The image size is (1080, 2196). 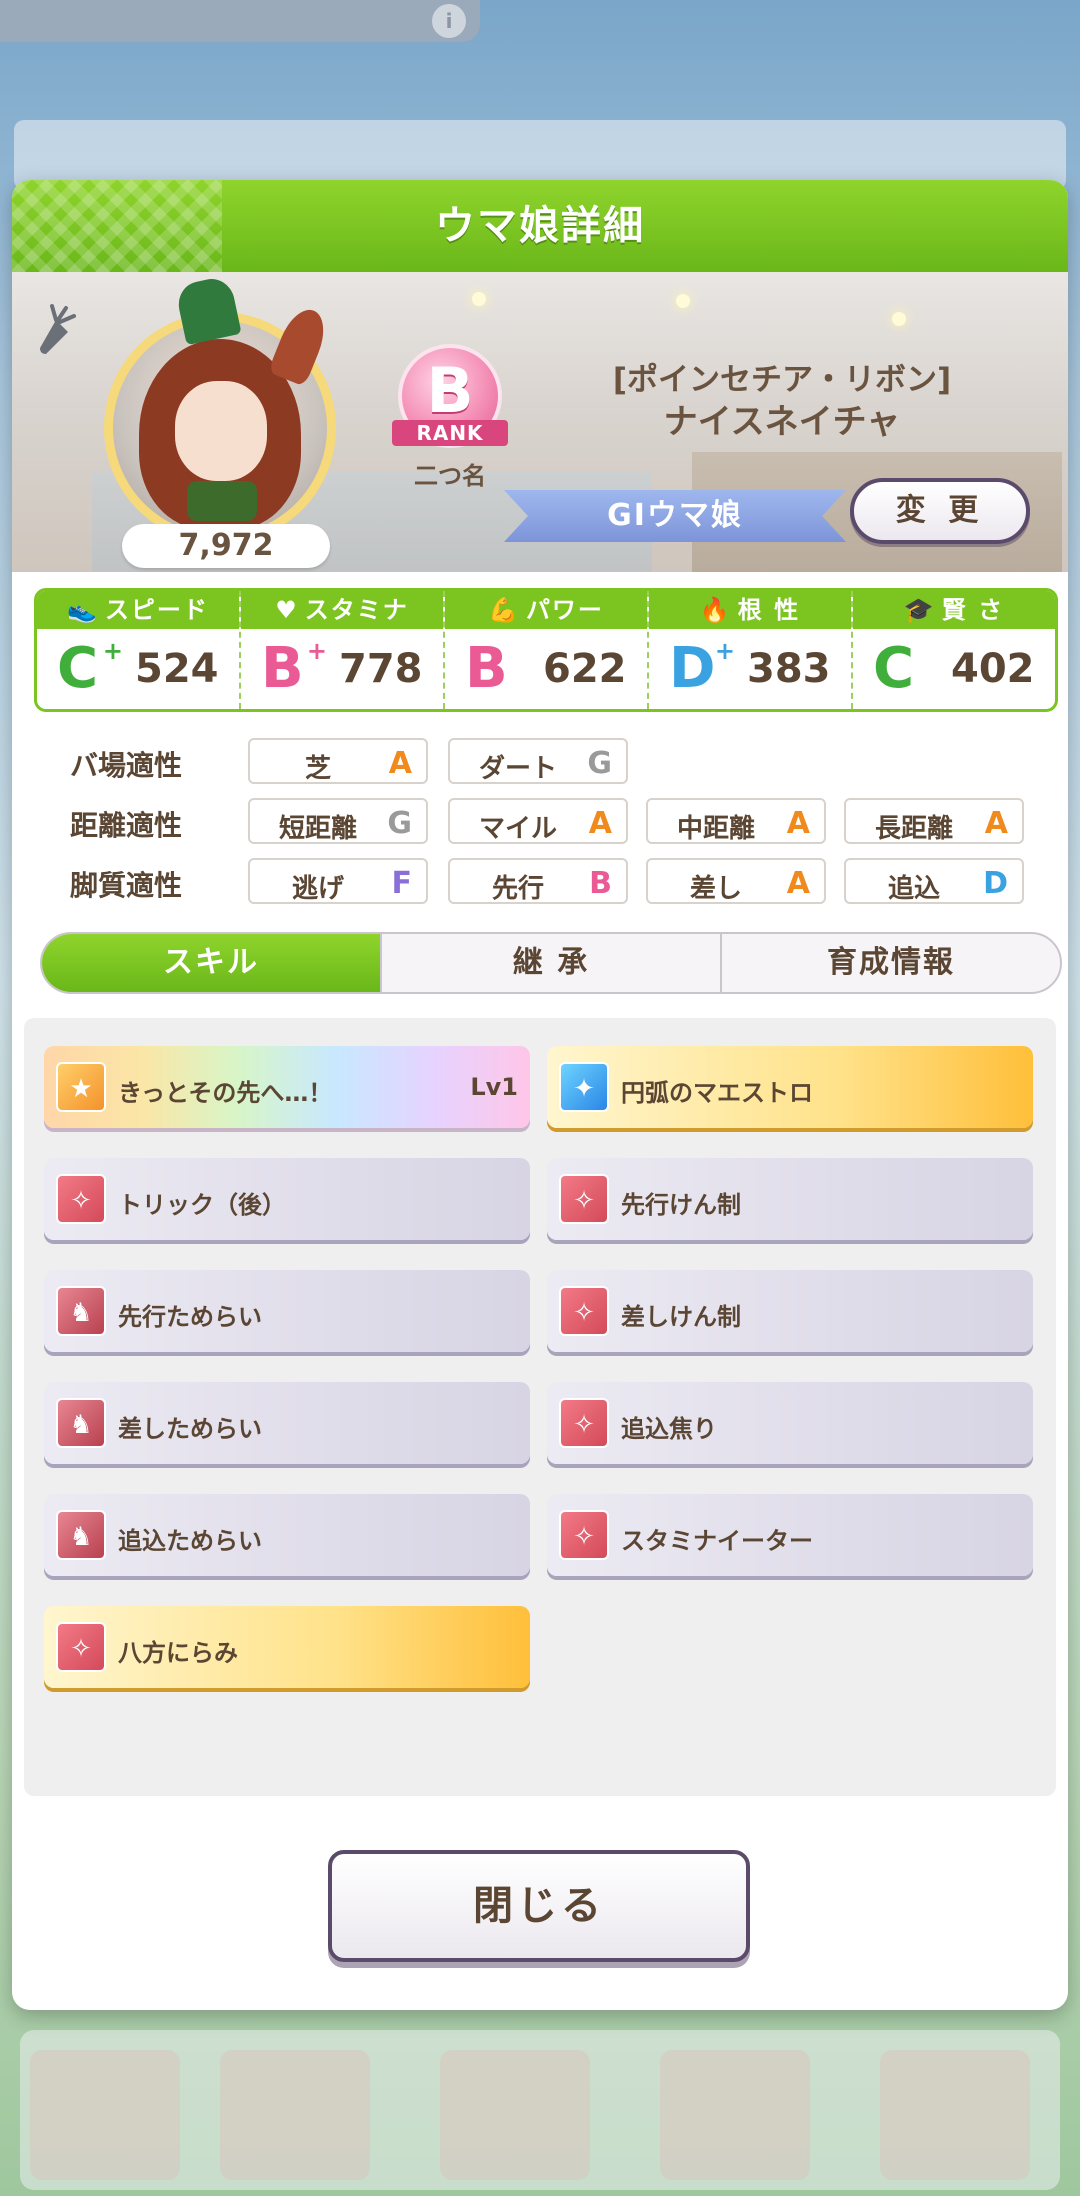 What do you see at coordinates (450, 400) in the screenshot?
I see `rank-badge: B RANK` at bounding box center [450, 400].